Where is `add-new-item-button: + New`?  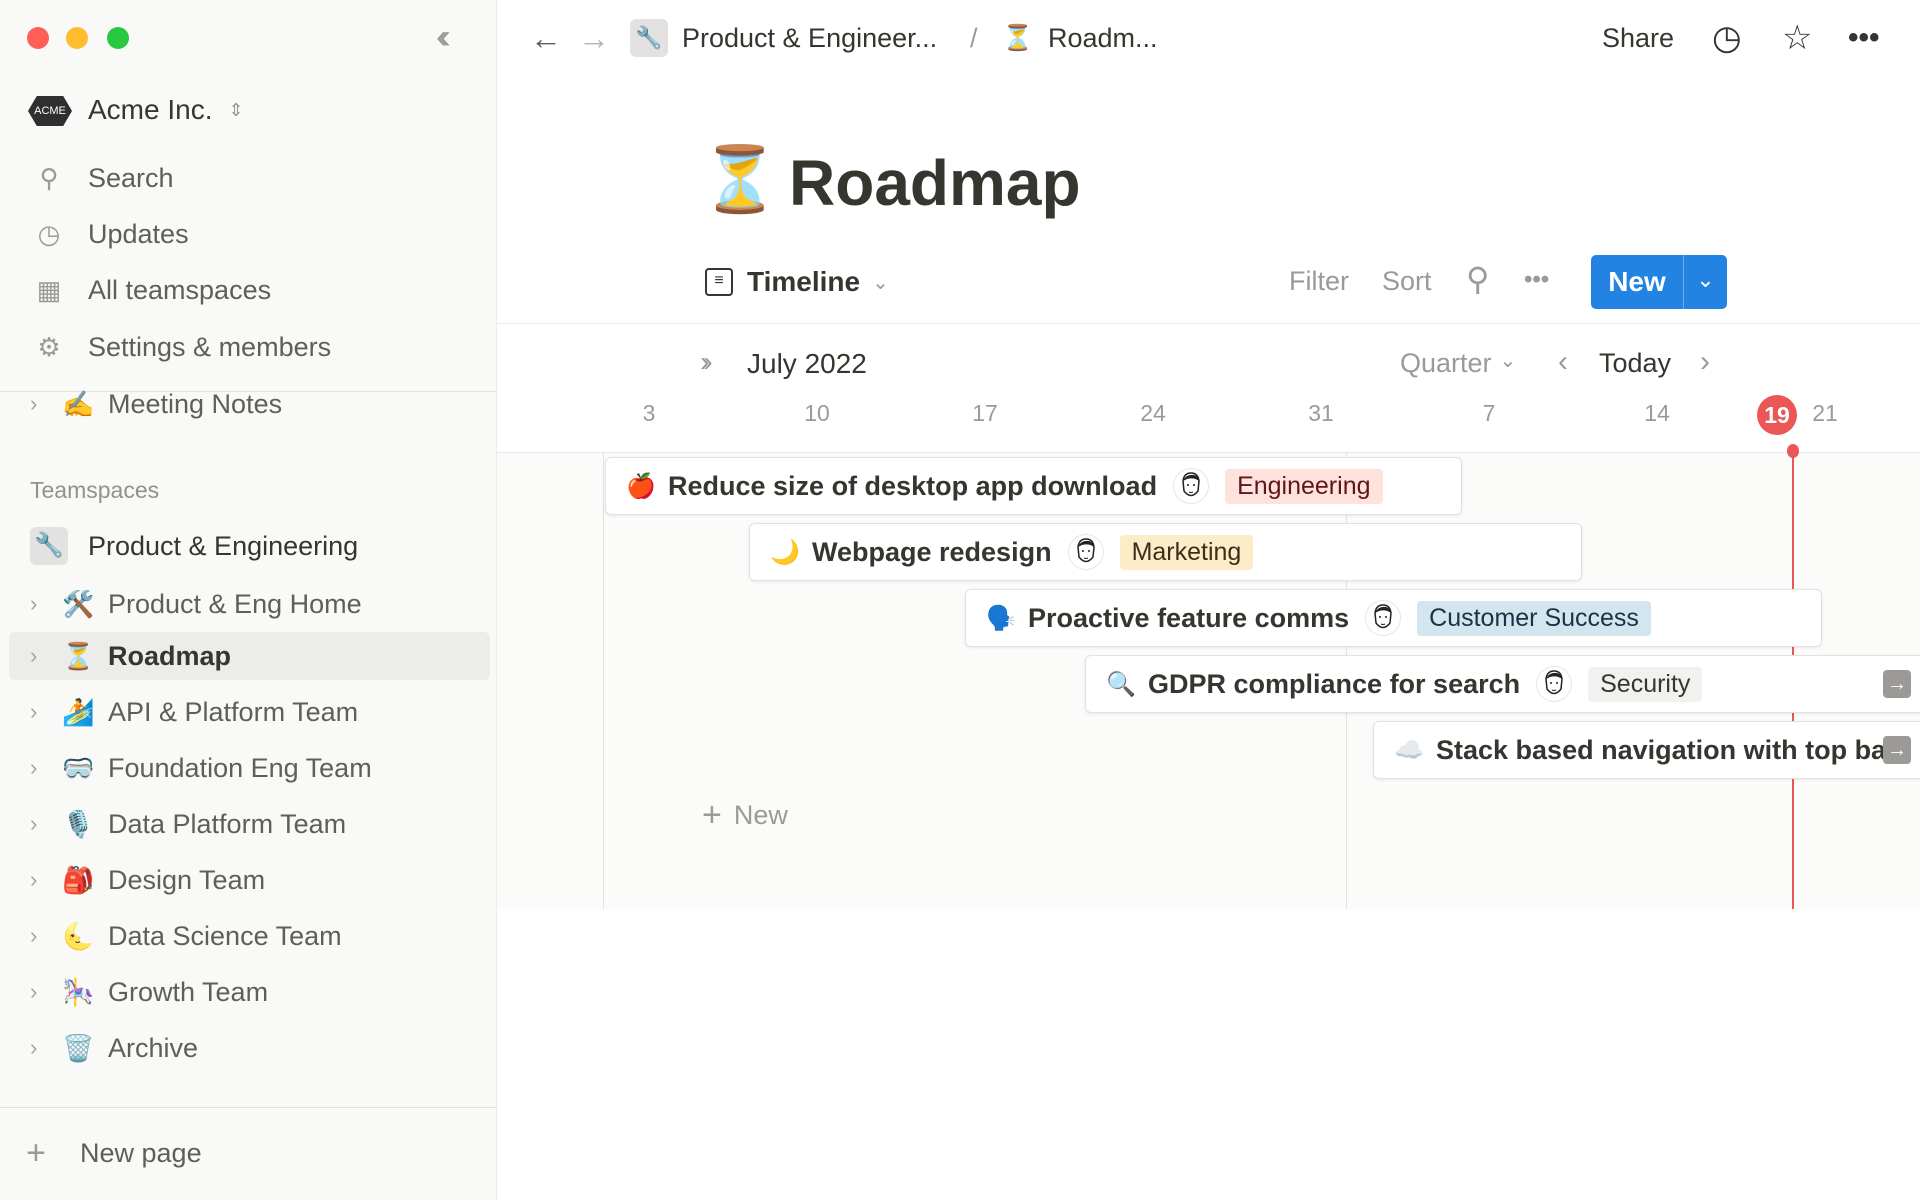 add-new-item-button: + New is located at coordinates (745, 815).